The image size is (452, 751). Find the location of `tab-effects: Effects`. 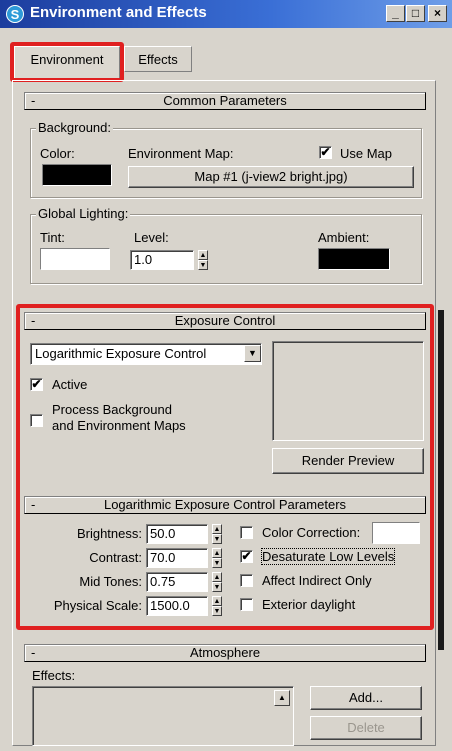

tab-effects: Effects is located at coordinates (158, 59).